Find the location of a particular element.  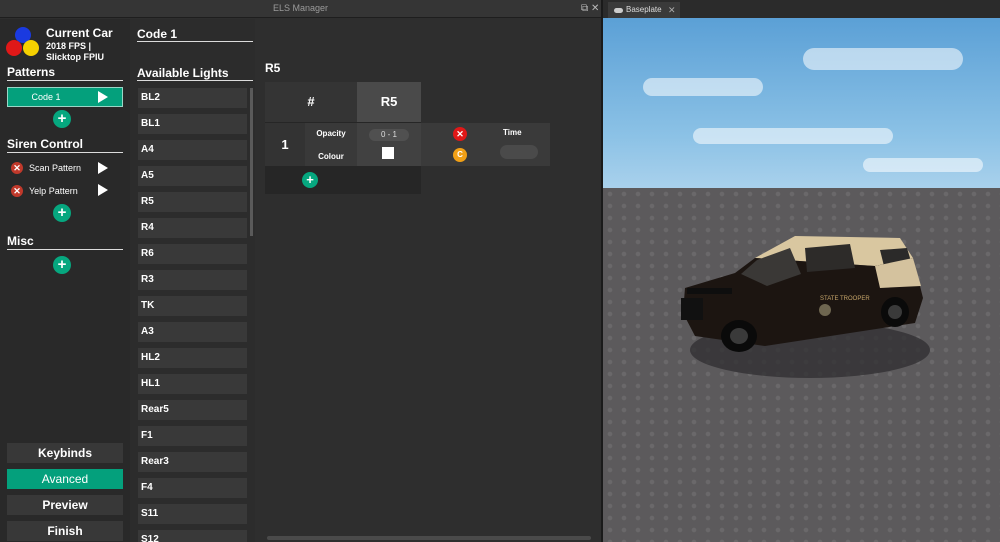

play-scan-icon is located at coordinates (103, 168).